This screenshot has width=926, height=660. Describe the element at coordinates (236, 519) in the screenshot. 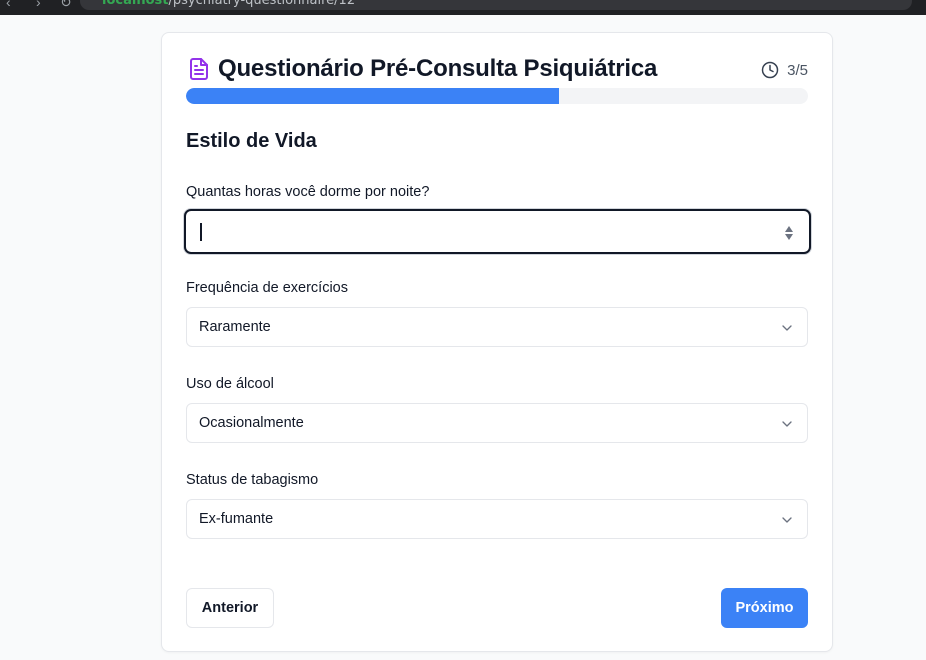

I see `smoking-status-value: Ex-fumante` at that location.